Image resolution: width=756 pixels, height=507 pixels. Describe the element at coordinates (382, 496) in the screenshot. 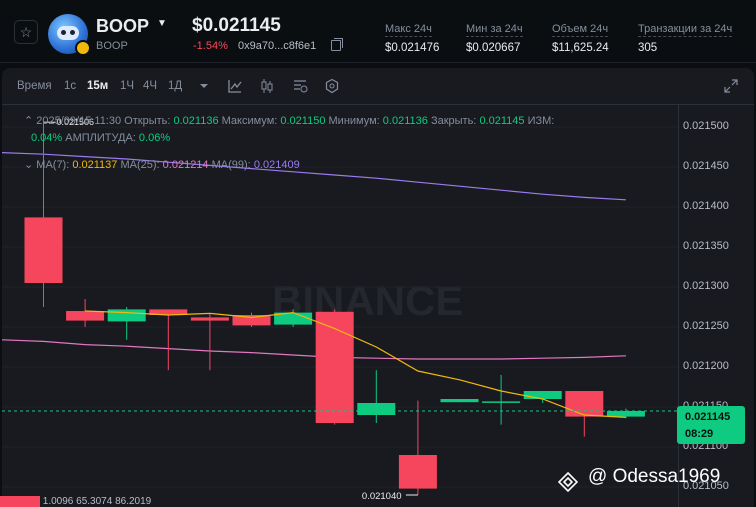

I see `low-marker-label: 0.021040` at that location.